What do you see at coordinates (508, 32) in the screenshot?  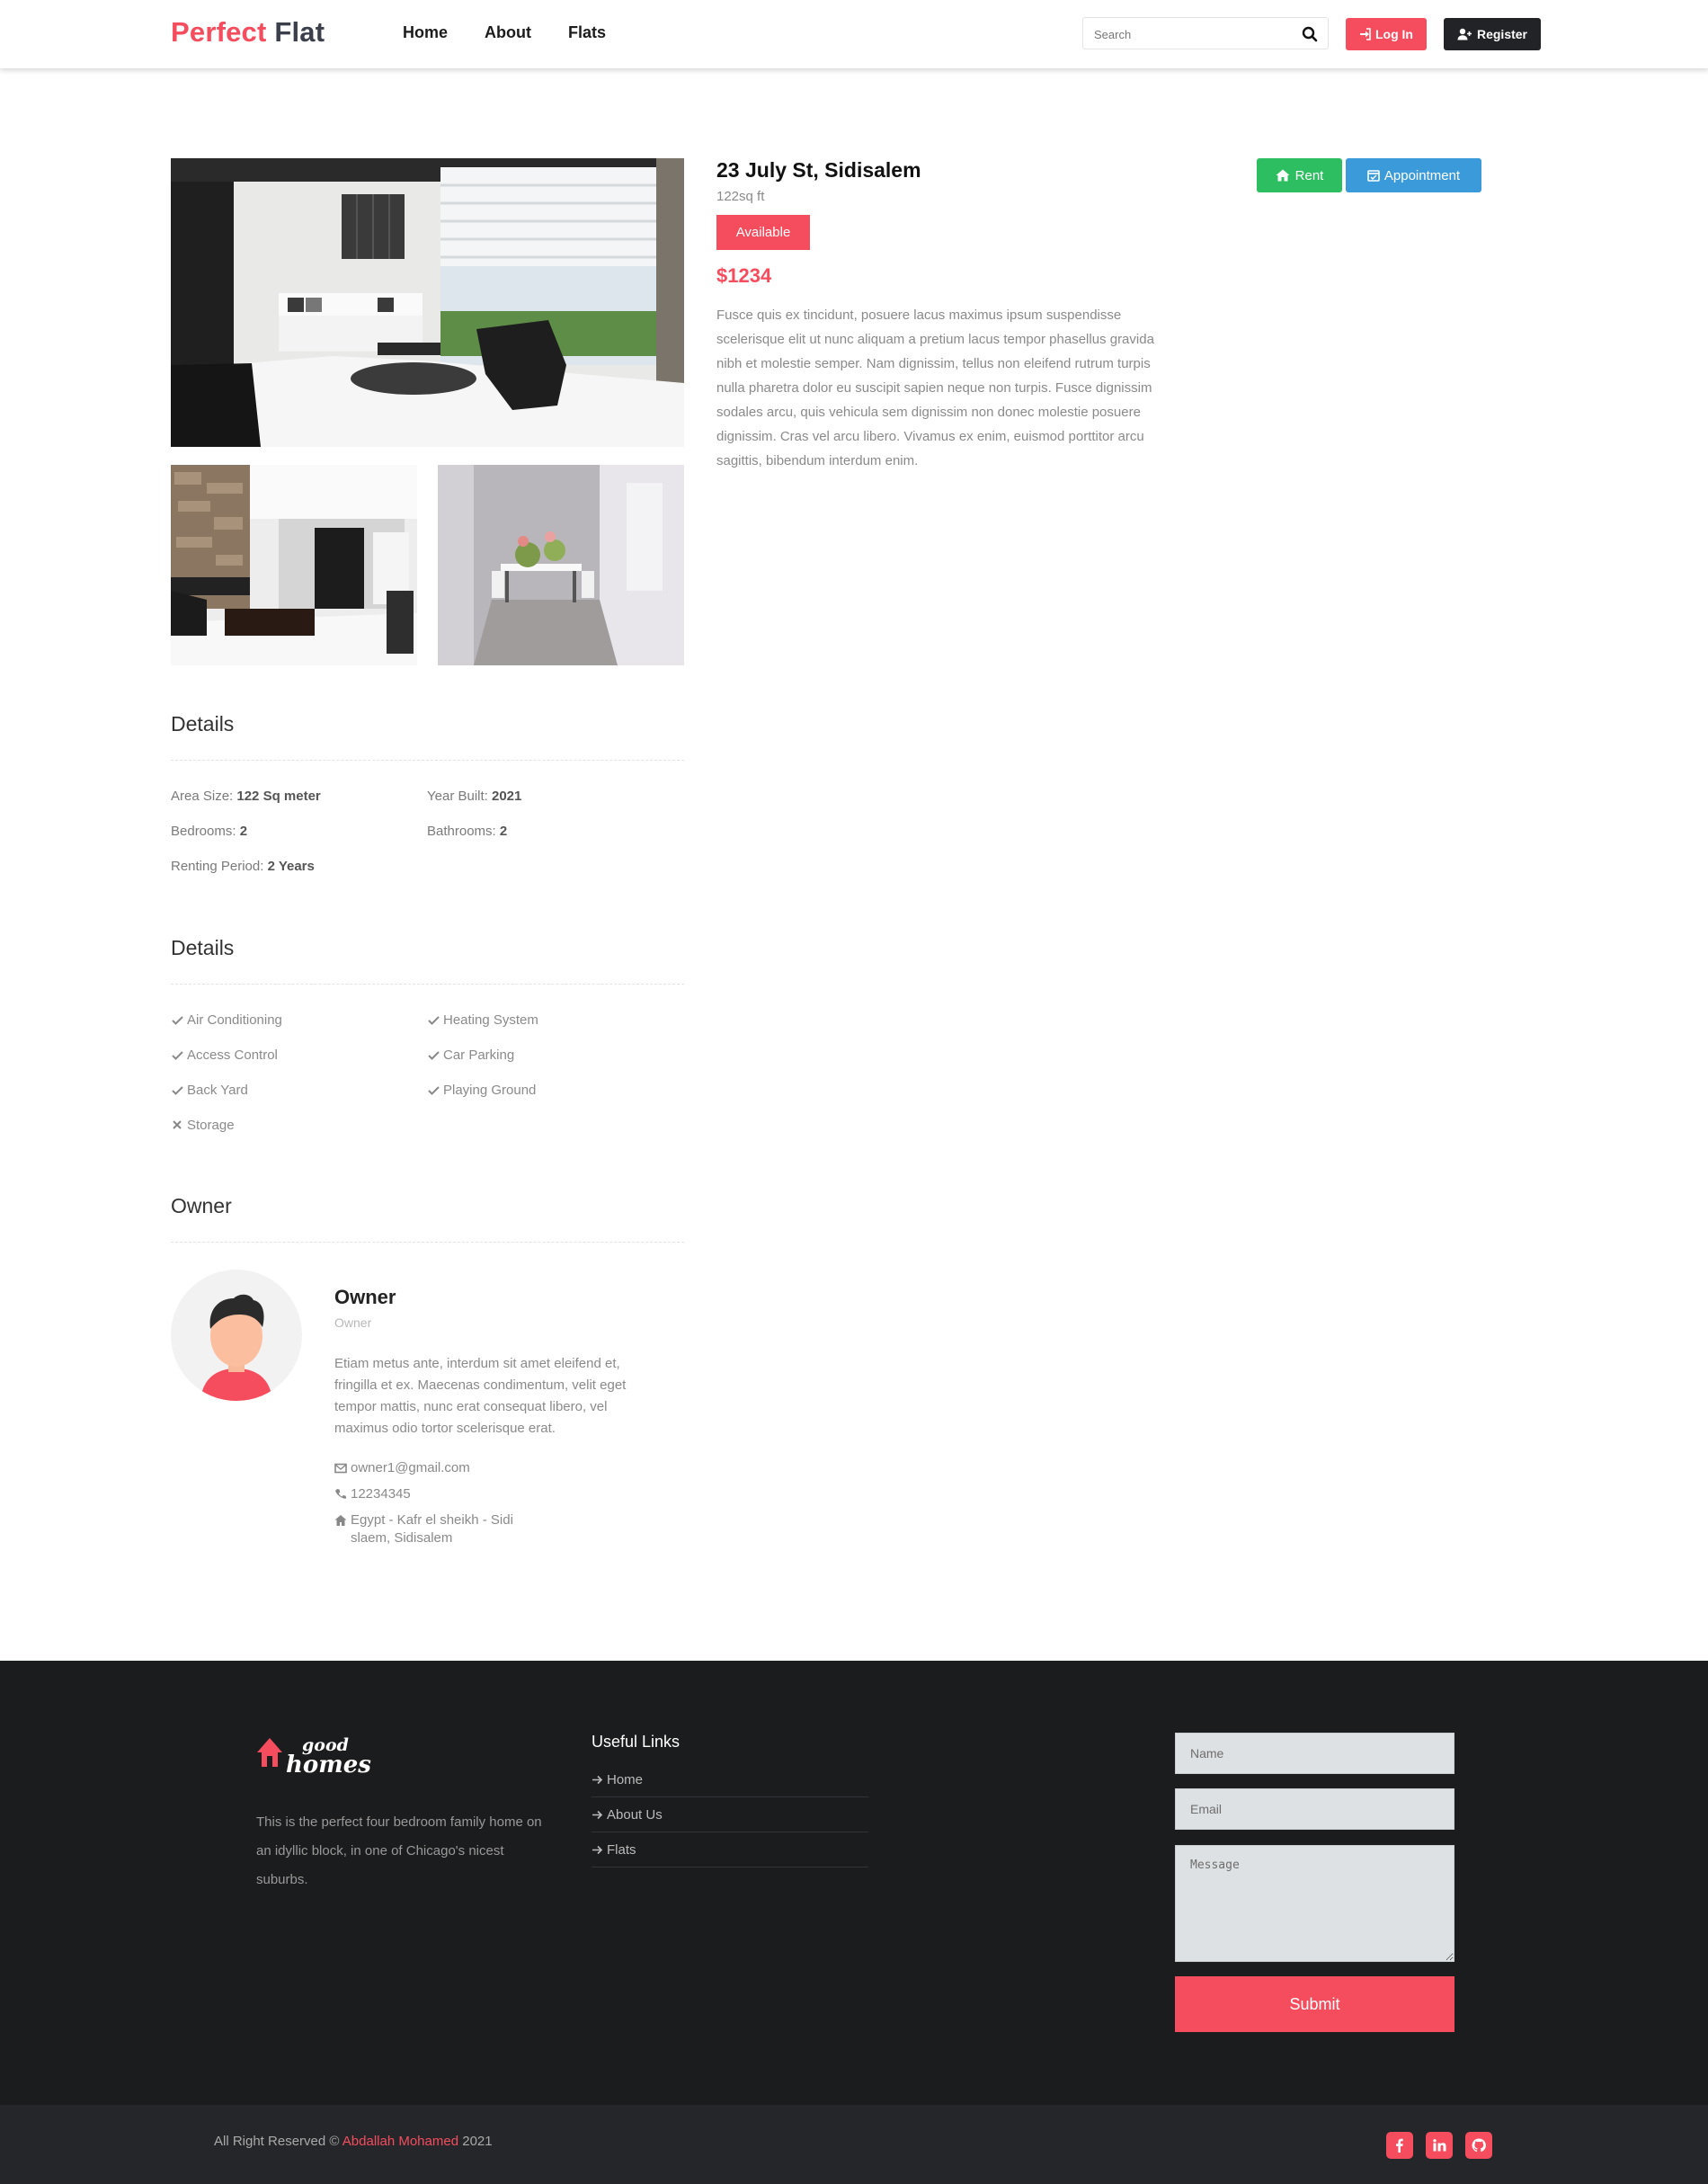 I see `nav-link-about: About` at bounding box center [508, 32].